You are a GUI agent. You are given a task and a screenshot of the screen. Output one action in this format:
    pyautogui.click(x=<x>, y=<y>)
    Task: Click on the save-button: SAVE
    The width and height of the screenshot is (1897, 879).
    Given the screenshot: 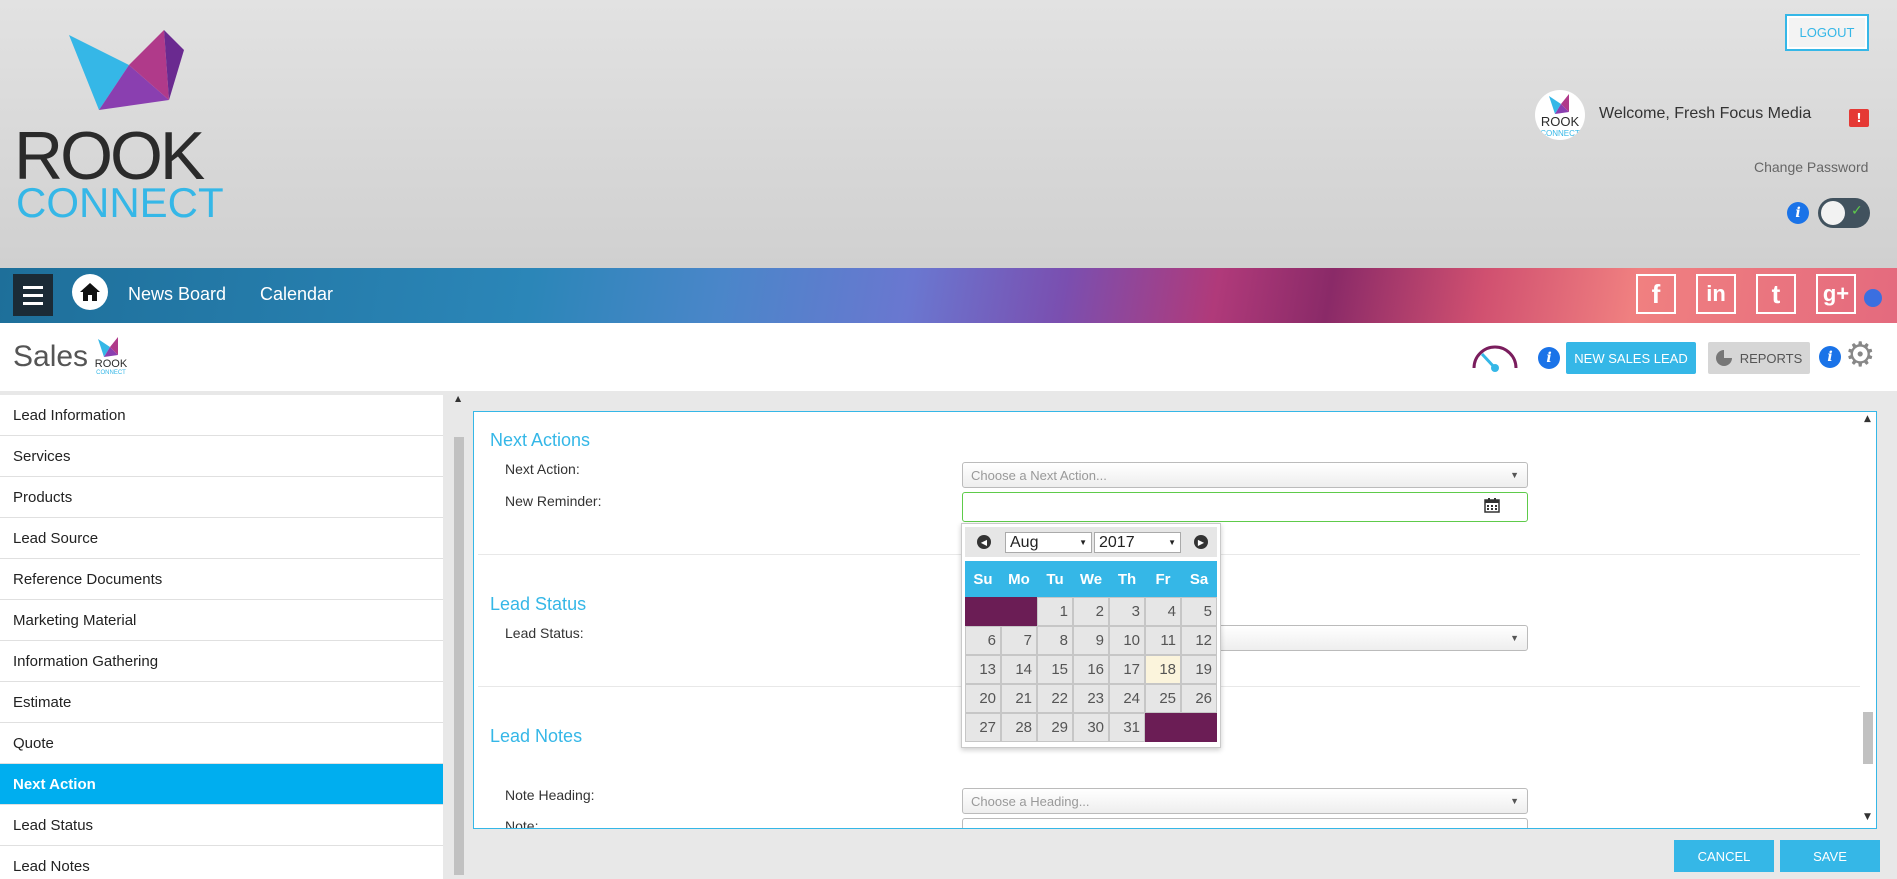 What is the action you would take?
    pyautogui.click(x=1830, y=856)
    